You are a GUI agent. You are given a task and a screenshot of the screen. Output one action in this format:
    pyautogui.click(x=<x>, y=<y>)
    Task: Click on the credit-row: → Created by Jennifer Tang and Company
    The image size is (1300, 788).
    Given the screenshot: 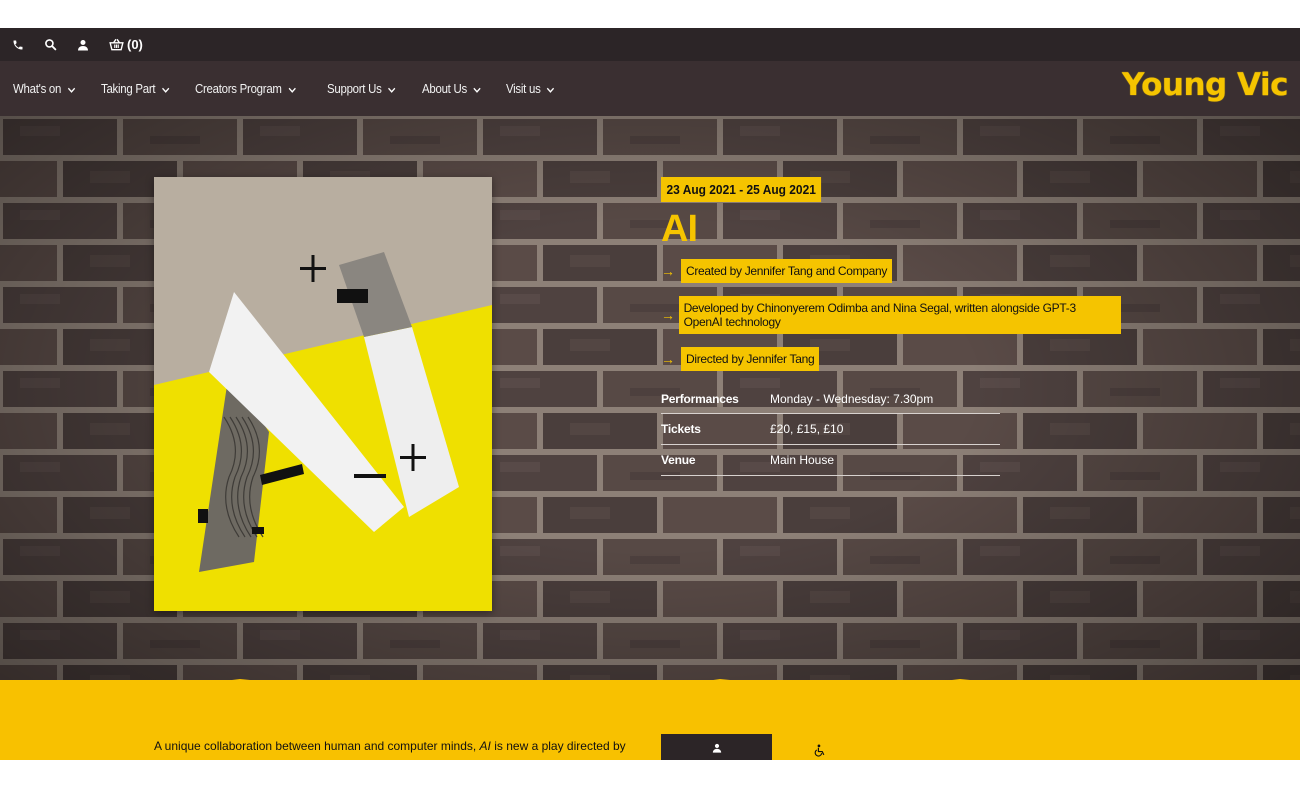 What is the action you would take?
    pyautogui.click(x=891, y=271)
    